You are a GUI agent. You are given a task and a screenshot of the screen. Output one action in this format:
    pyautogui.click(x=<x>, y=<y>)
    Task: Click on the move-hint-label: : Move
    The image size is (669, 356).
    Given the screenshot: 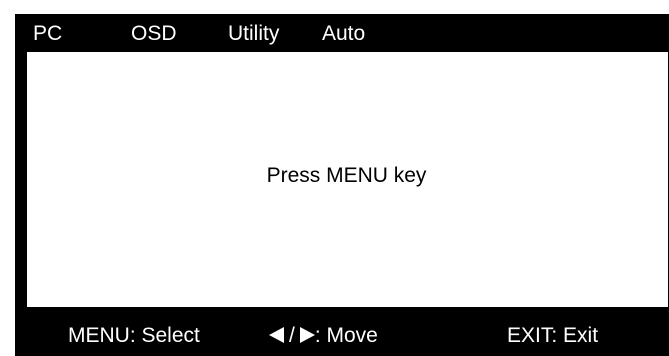 What is the action you would take?
    pyautogui.click(x=346, y=335)
    